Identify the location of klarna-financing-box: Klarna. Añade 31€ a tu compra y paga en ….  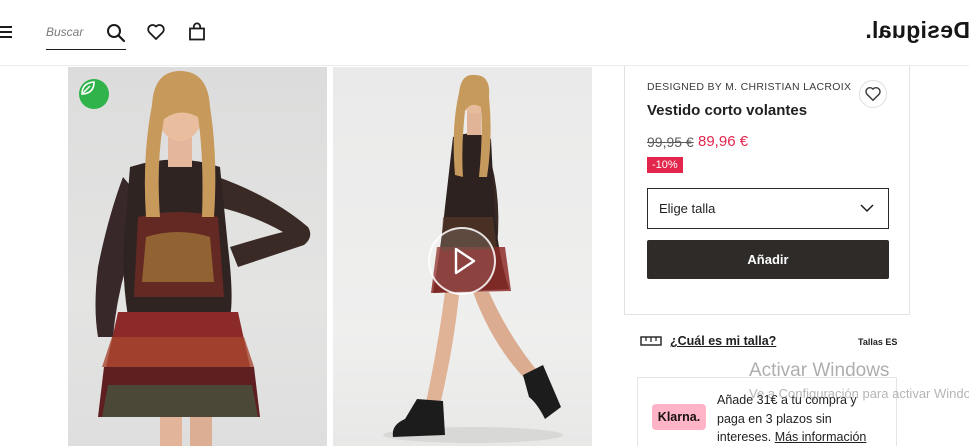
(767, 411).